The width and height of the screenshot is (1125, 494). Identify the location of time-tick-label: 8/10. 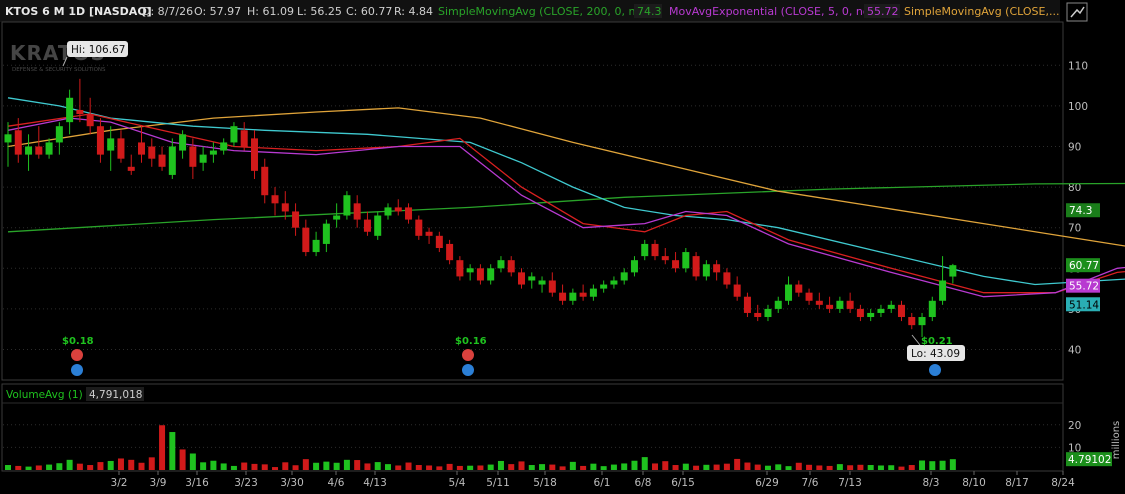
(974, 483).